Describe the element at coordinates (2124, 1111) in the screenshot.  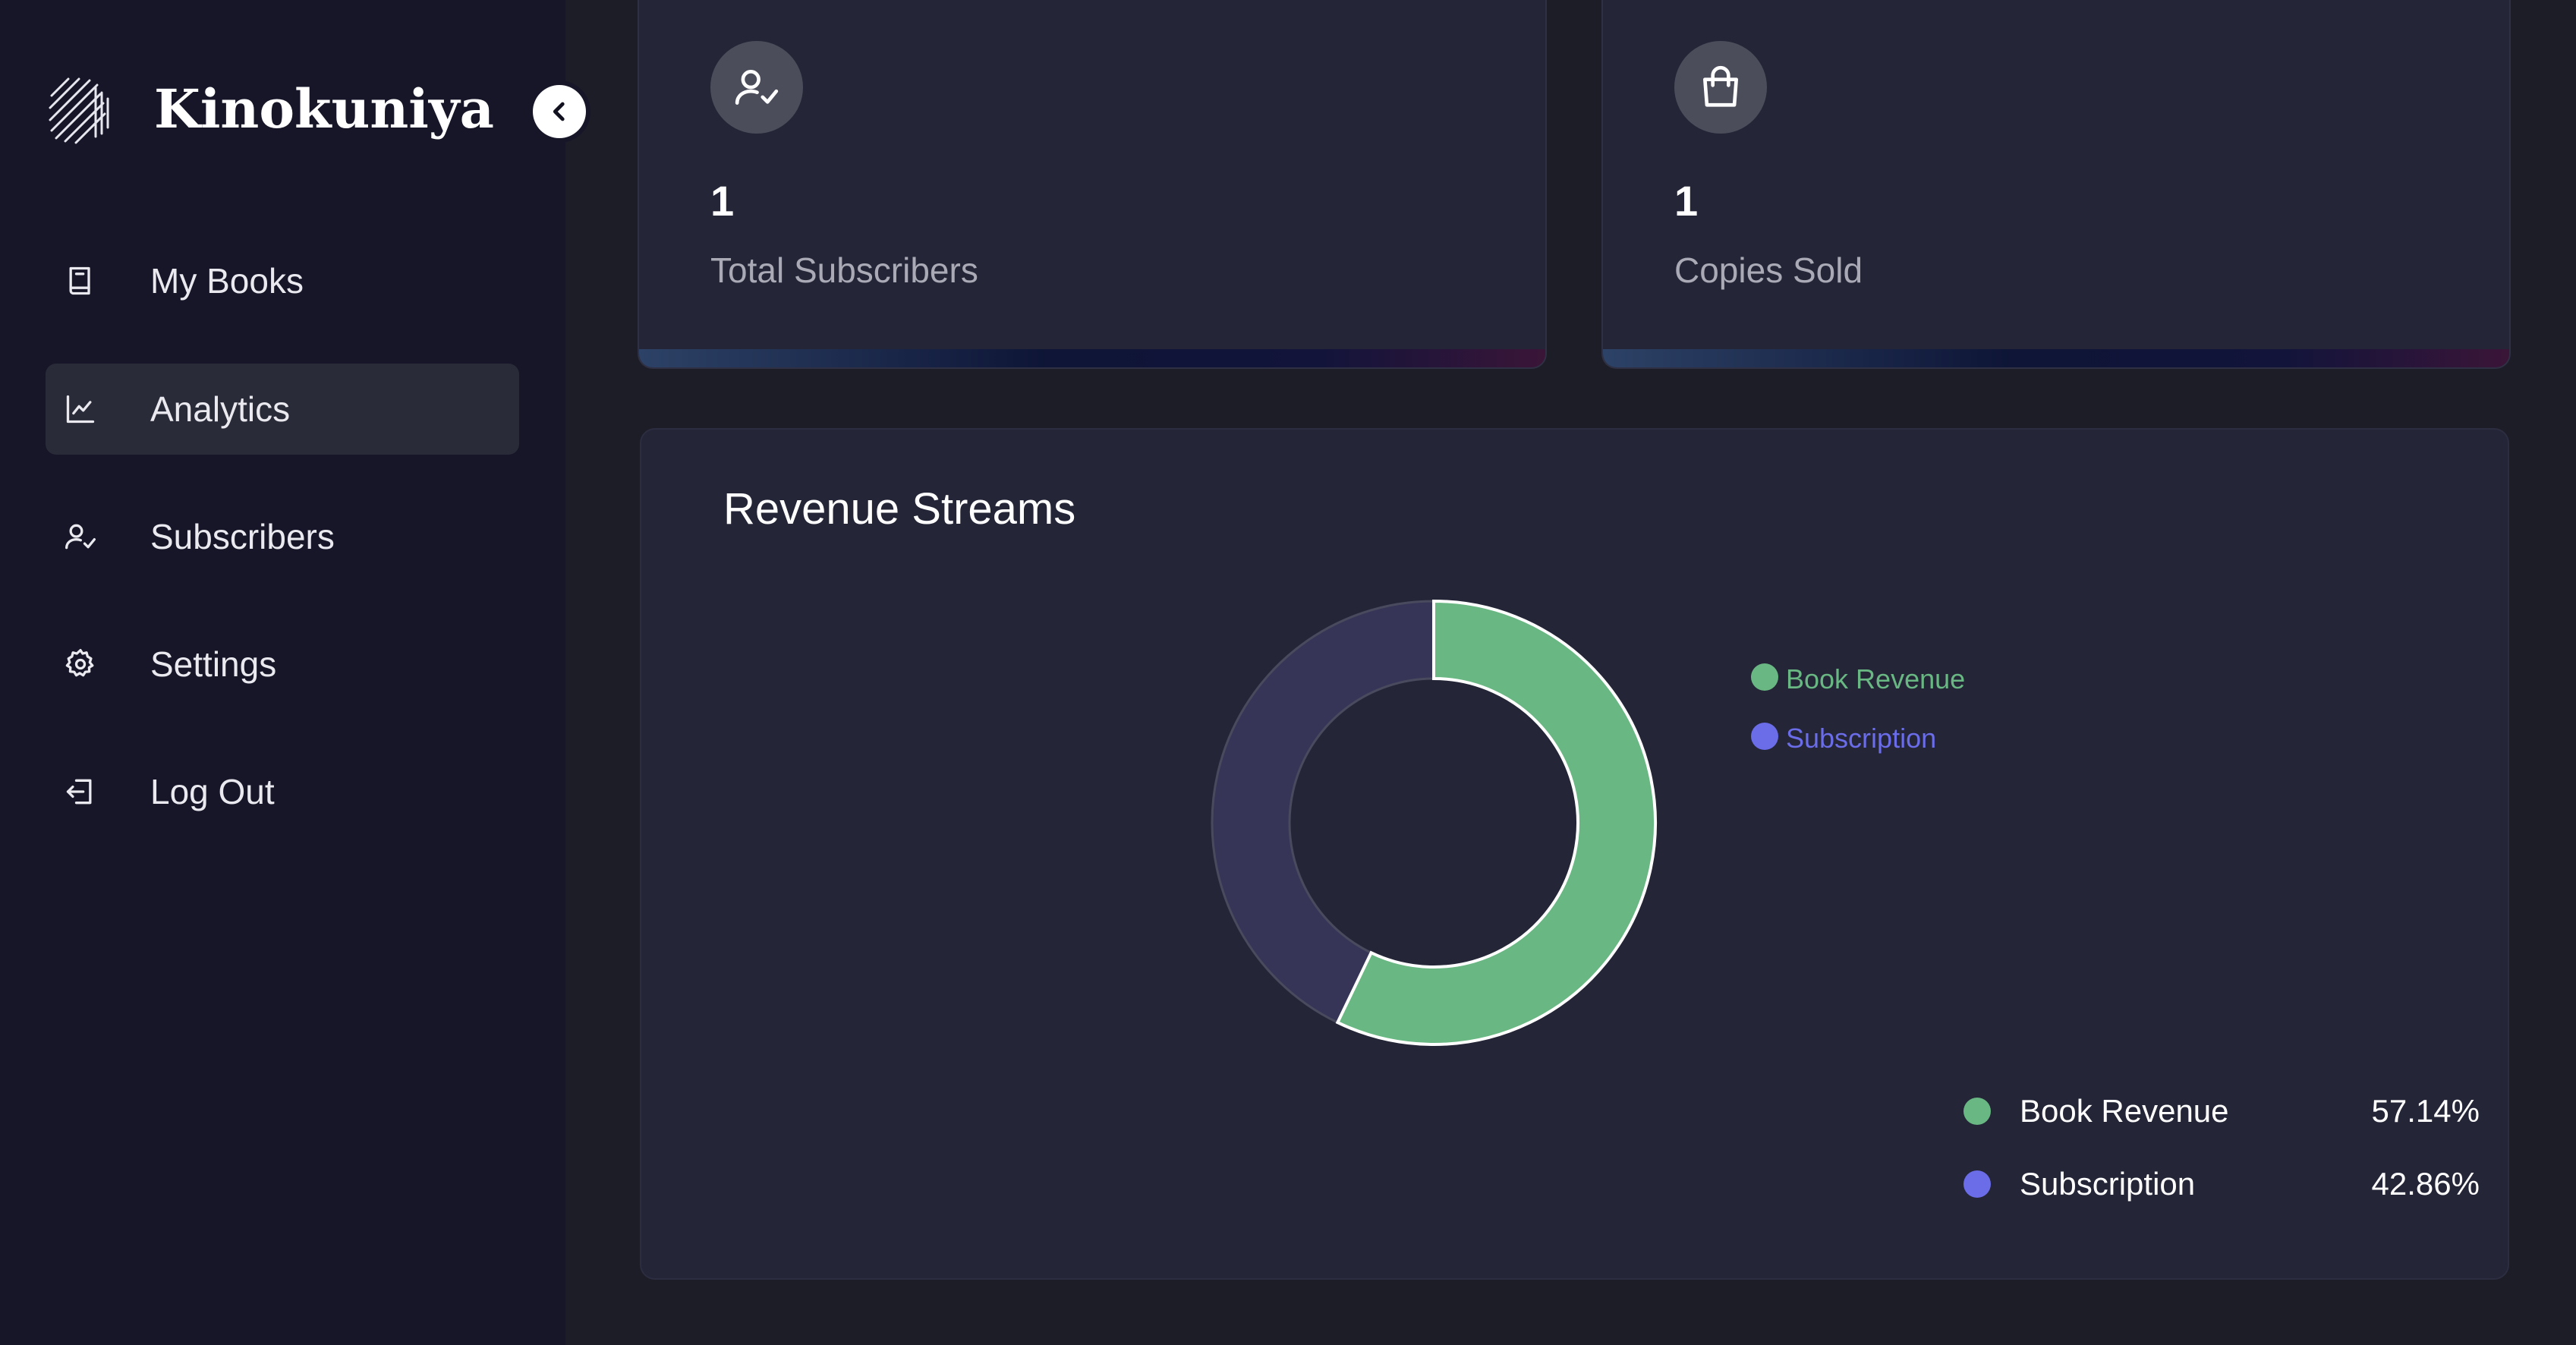
I see `breakdown-name: Book Revenue` at that location.